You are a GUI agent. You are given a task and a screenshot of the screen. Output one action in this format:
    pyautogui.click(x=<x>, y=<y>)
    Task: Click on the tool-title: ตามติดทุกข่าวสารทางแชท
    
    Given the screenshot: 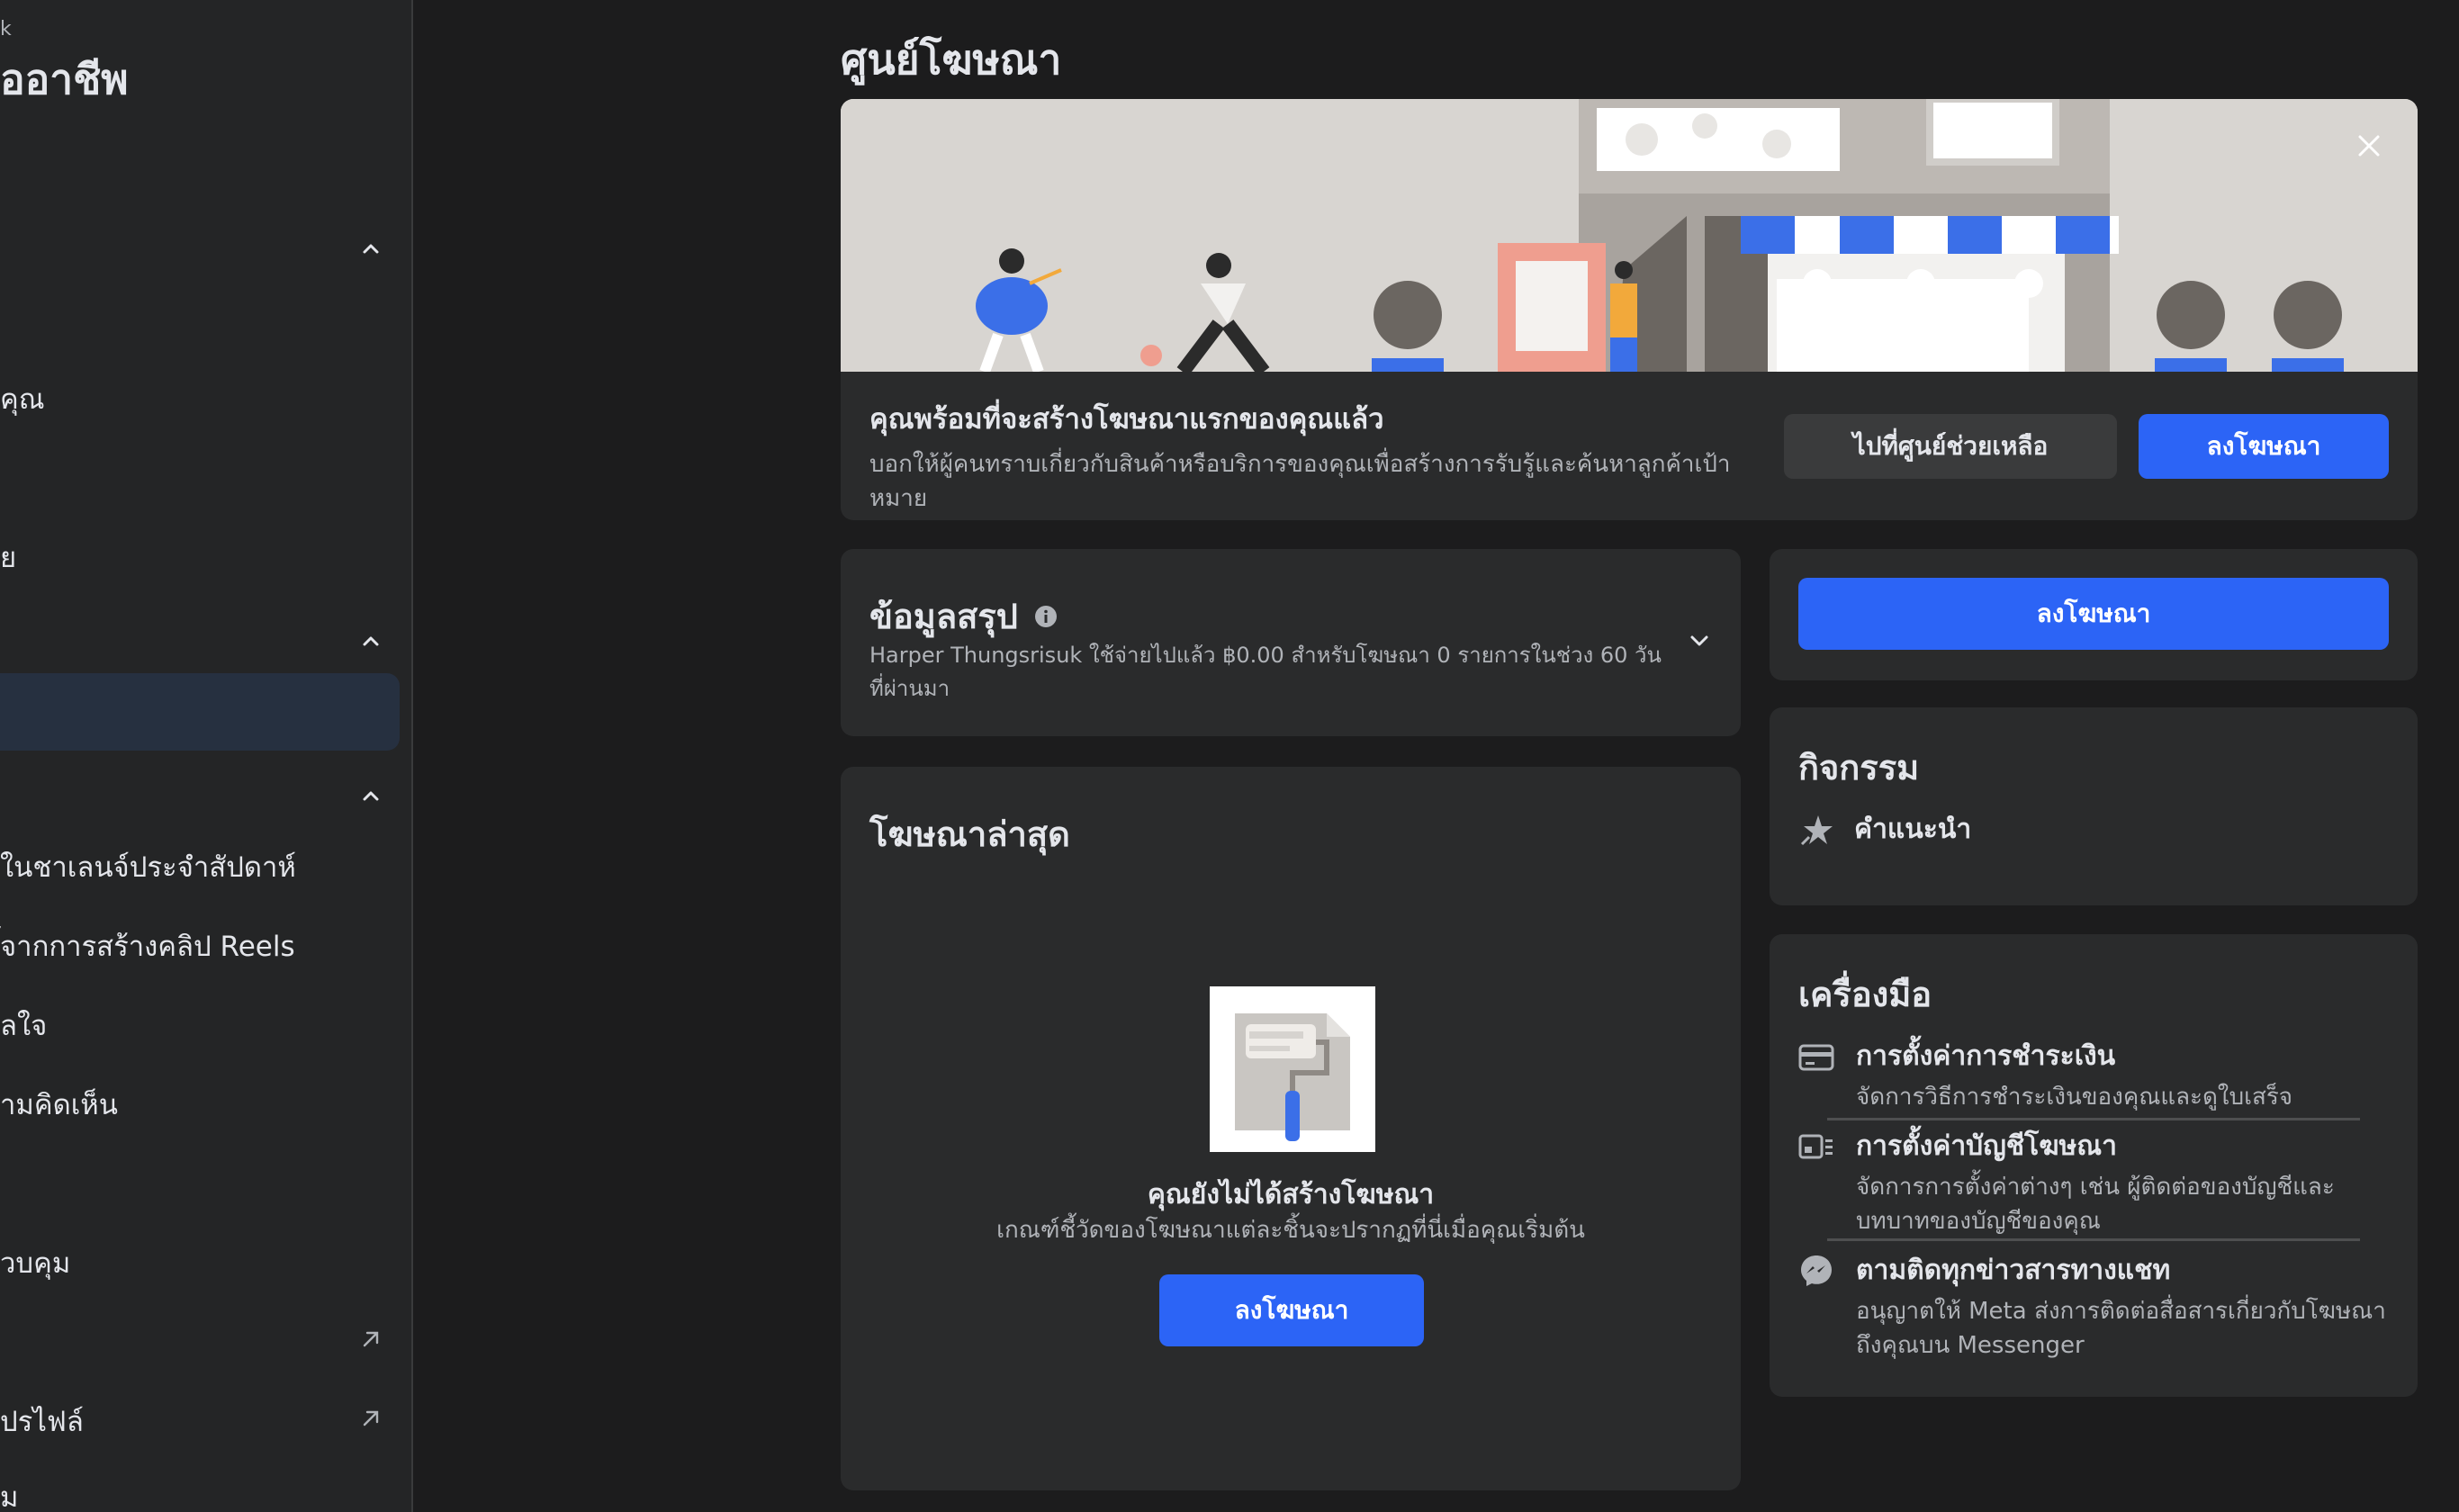 What is the action you would take?
    pyautogui.click(x=2014, y=1270)
    